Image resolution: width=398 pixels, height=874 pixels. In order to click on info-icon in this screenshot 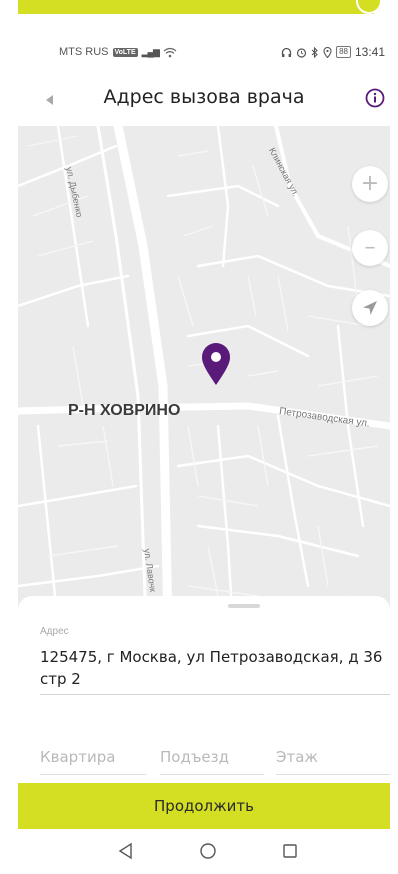, I will do `click(375, 98)`.